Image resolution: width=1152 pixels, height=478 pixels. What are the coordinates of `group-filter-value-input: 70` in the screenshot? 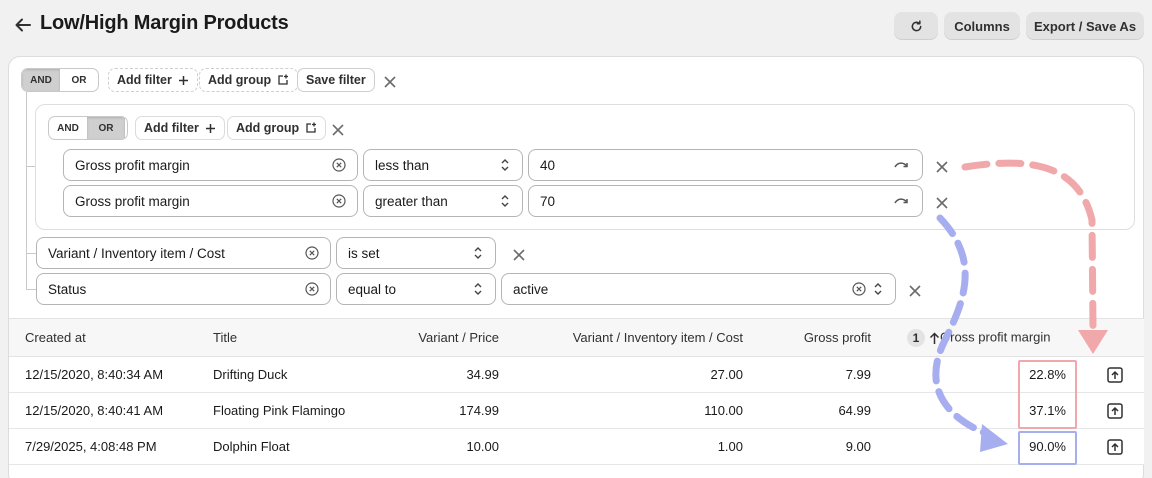 It's located at (725, 201).